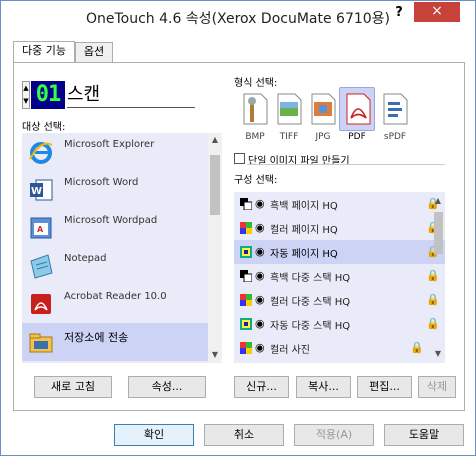  I want to click on list-item-label: 자동 다중 스택 HQ, so click(310, 326).